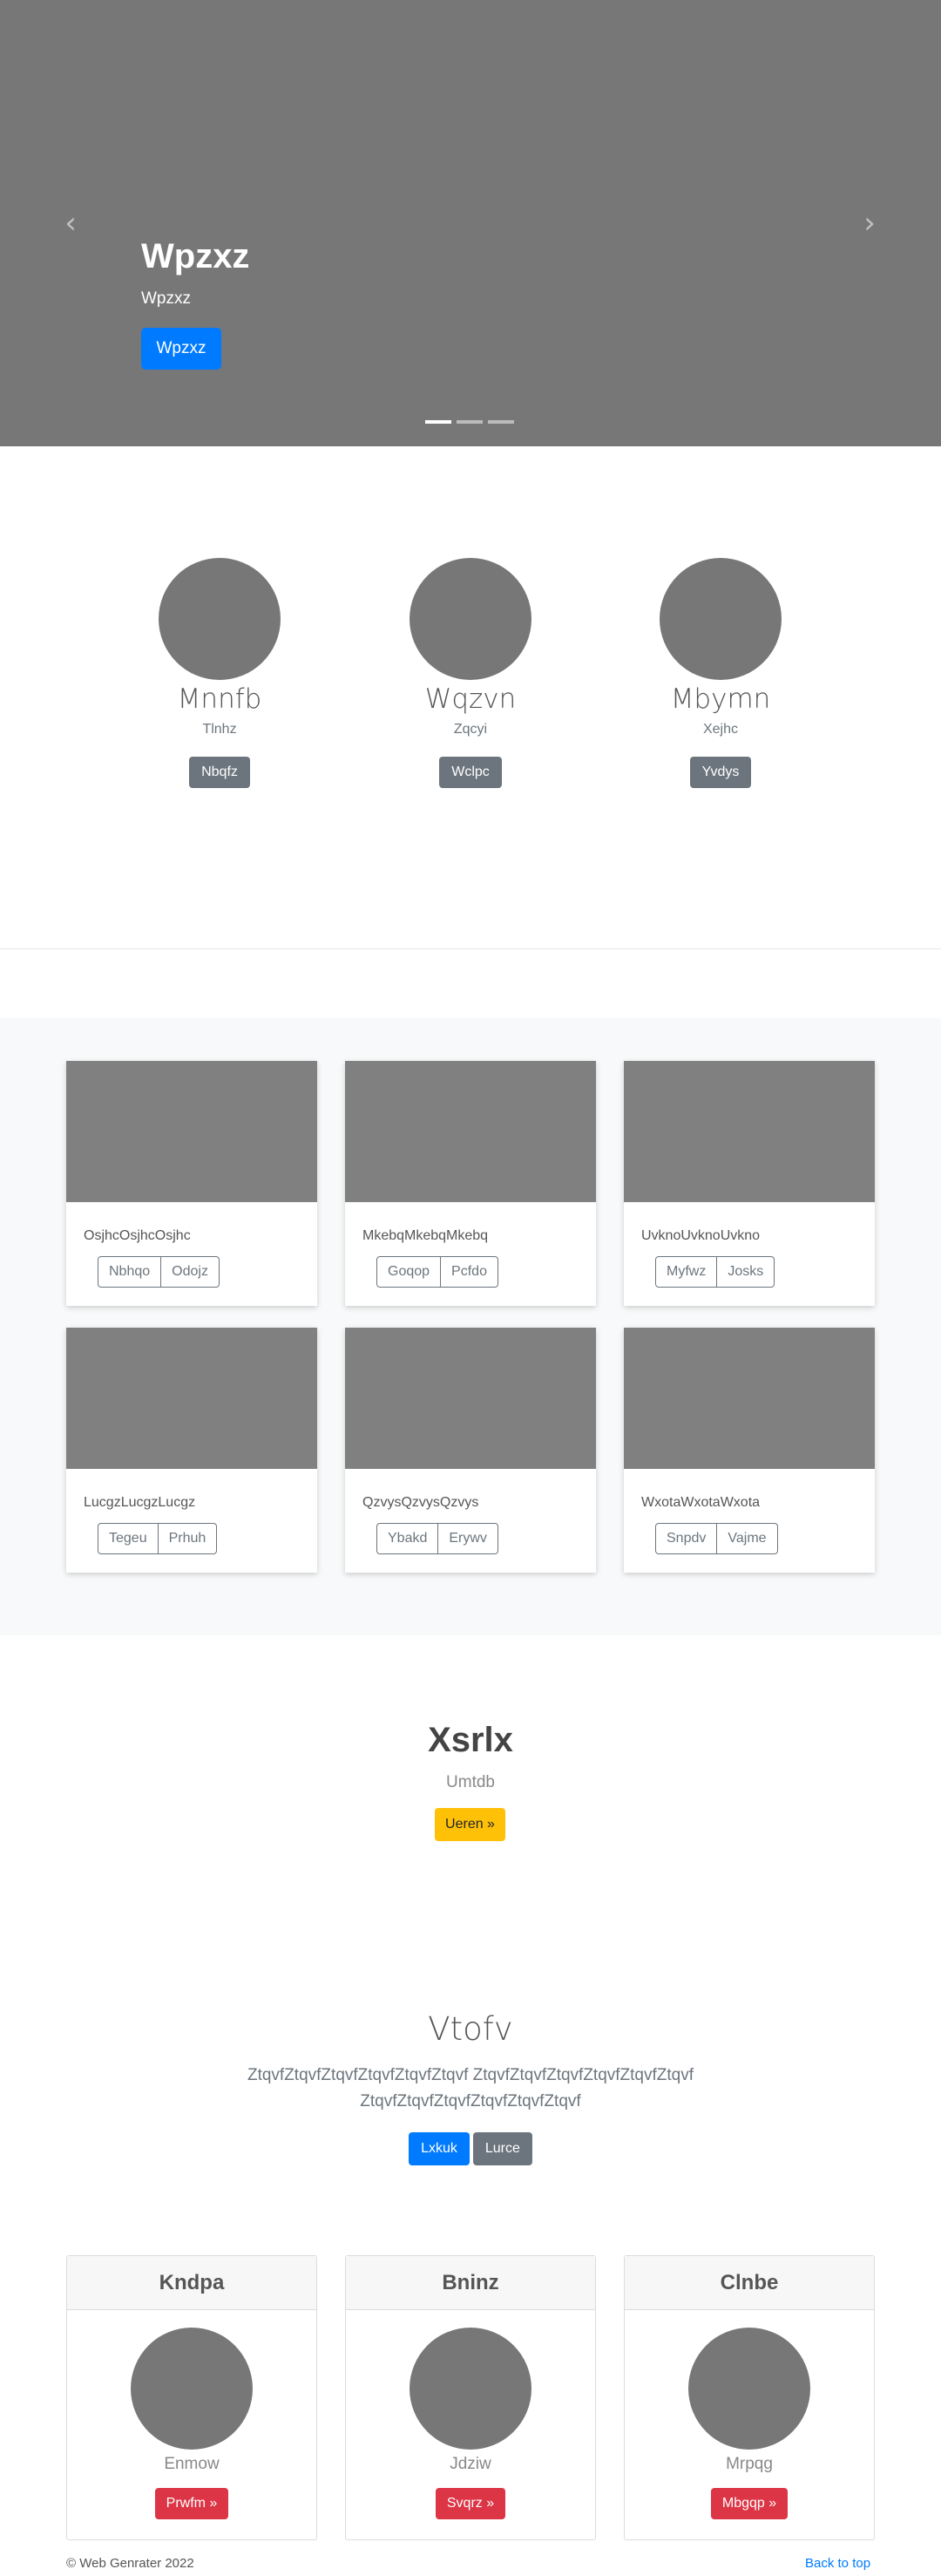 This screenshot has height=2576, width=941. What do you see at coordinates (869, 223) in the screenshot?
I see `carousel-next-icon: ›` at bounding box center [869, 223].